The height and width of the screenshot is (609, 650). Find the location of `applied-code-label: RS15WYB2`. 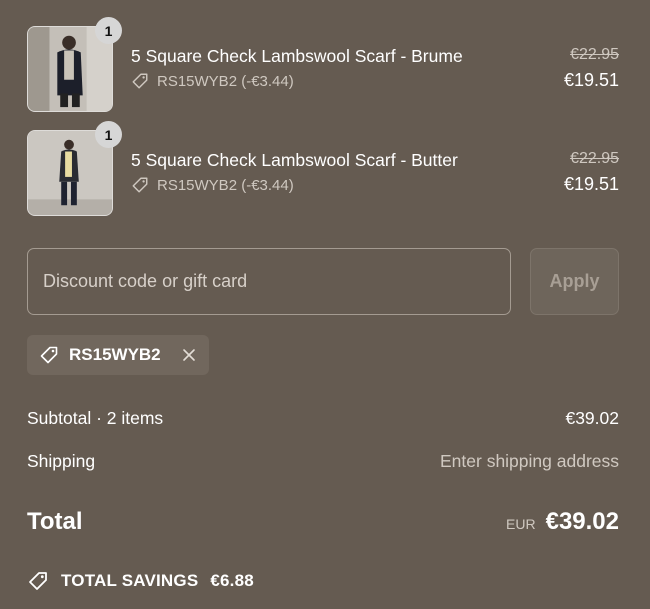

applied-code-label: RS15WYB2 is located at coordinates (115, 354).